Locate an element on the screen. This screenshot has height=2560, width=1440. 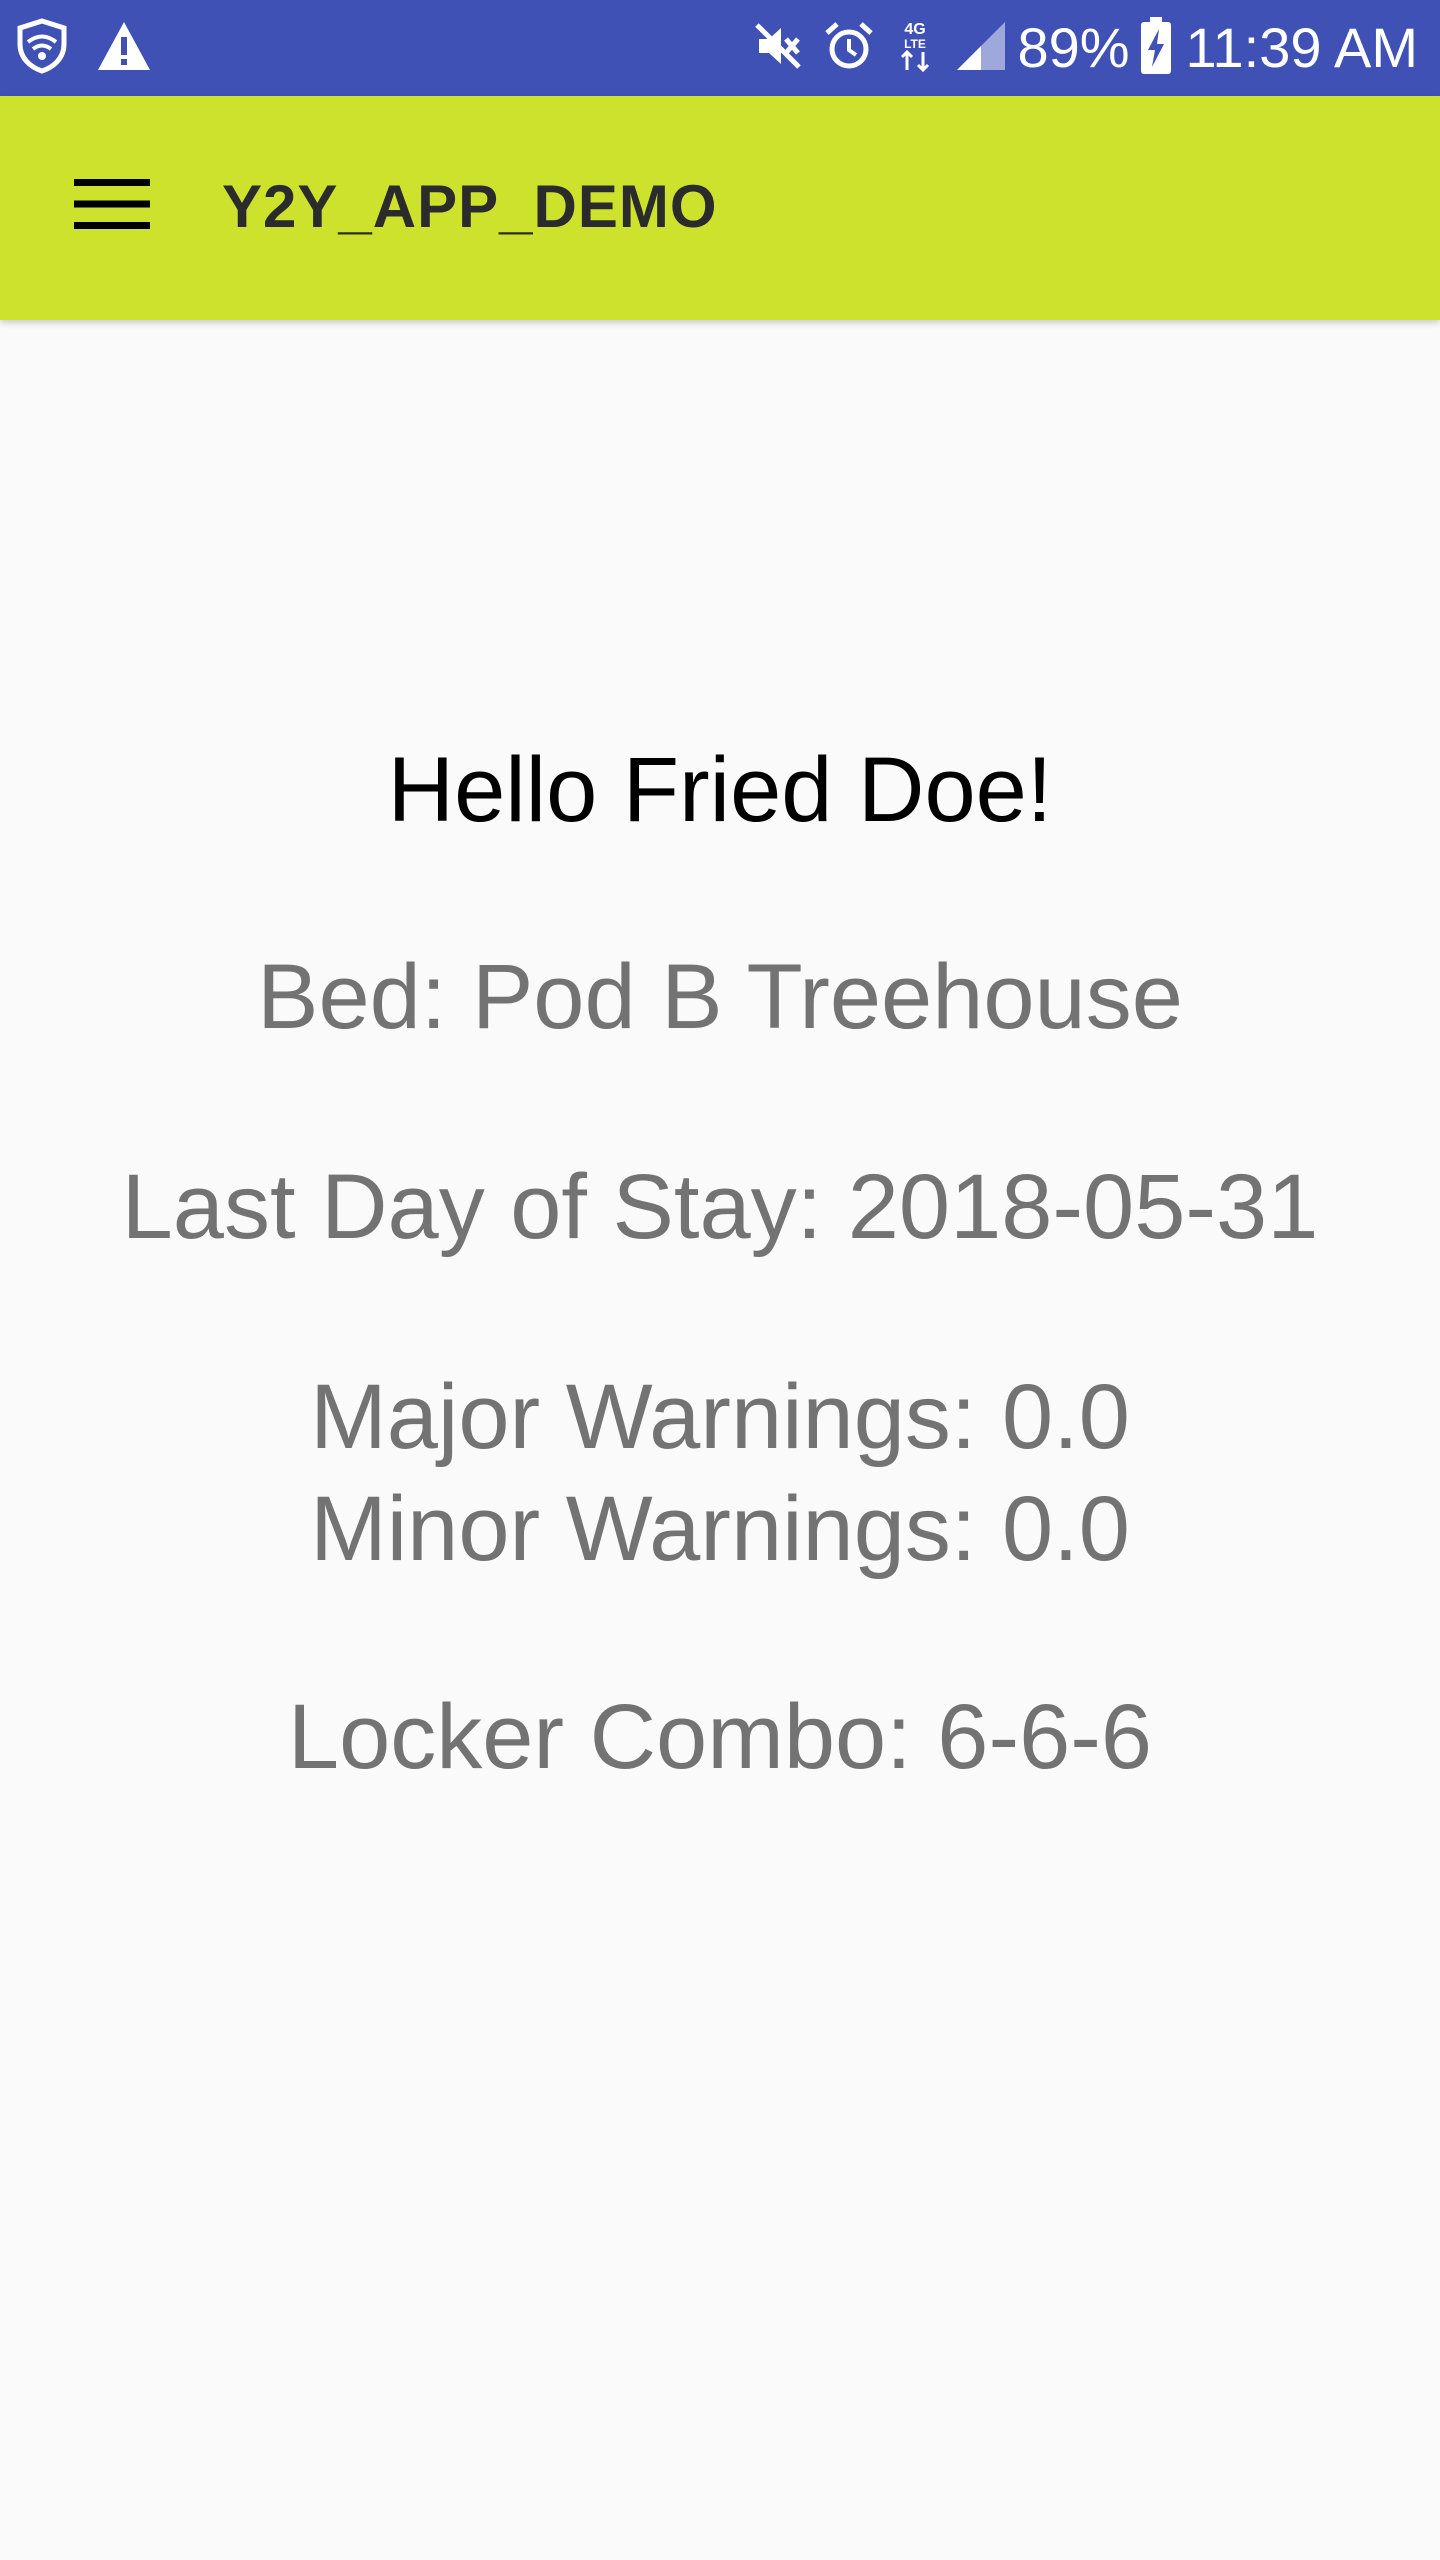
battery-percent: 89% is located at coordinates (1073, 47).